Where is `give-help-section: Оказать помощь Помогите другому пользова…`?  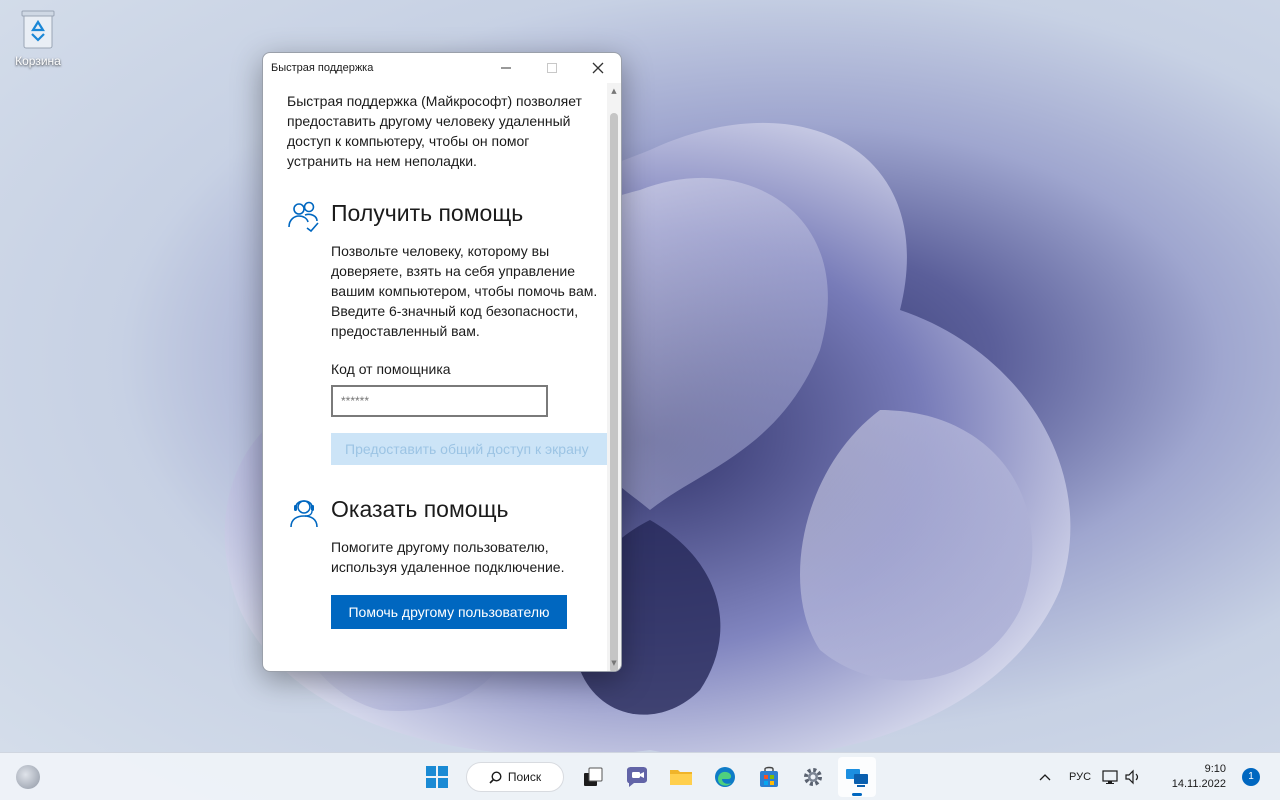 give-help-section: Оказать помощь Помогите другому пользова… is located at coordinates (447, 561).